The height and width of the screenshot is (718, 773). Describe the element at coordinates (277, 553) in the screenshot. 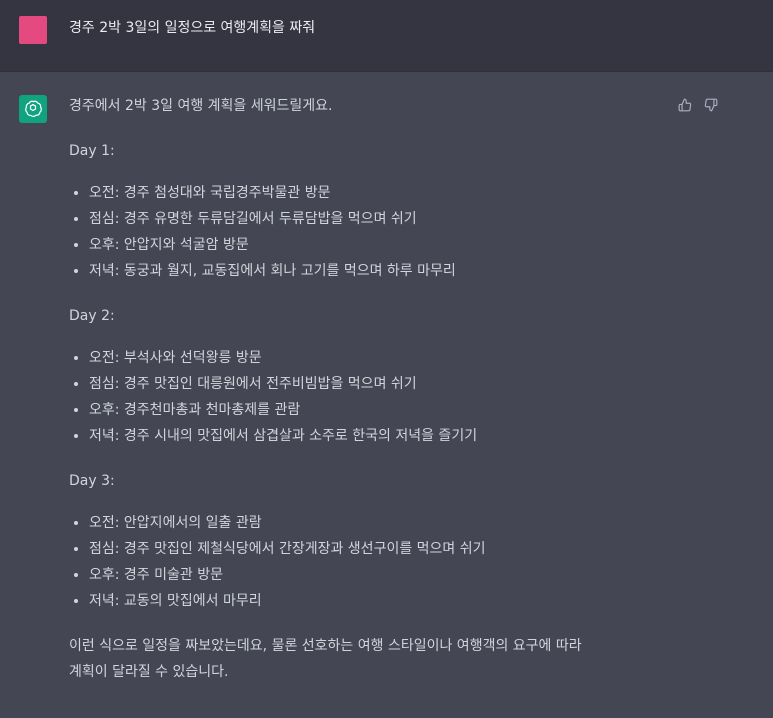

I see `list-item: 점심: 경주 맛집인 제철식당에서 간장게장과 생선구이를 먹으며 쉬기` at that location.